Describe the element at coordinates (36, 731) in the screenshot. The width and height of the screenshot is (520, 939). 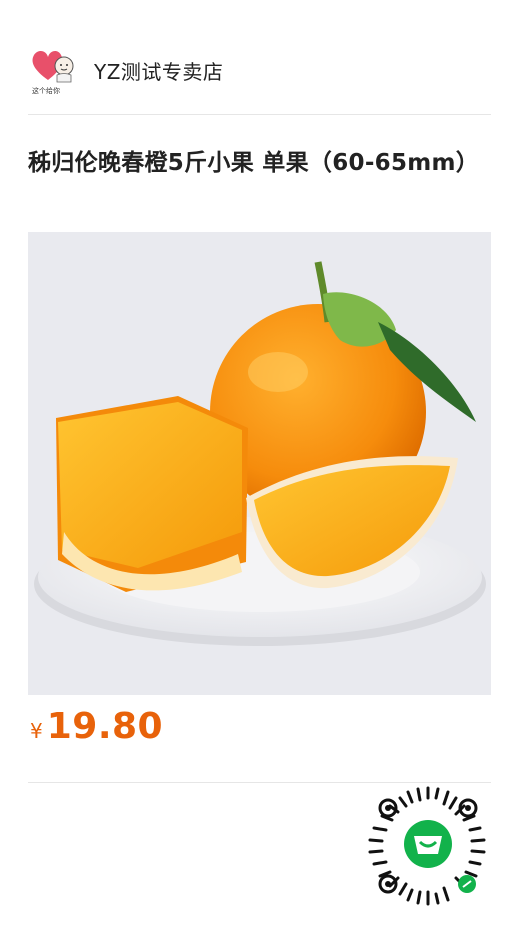
I see `price-currency: ¥` at that location.